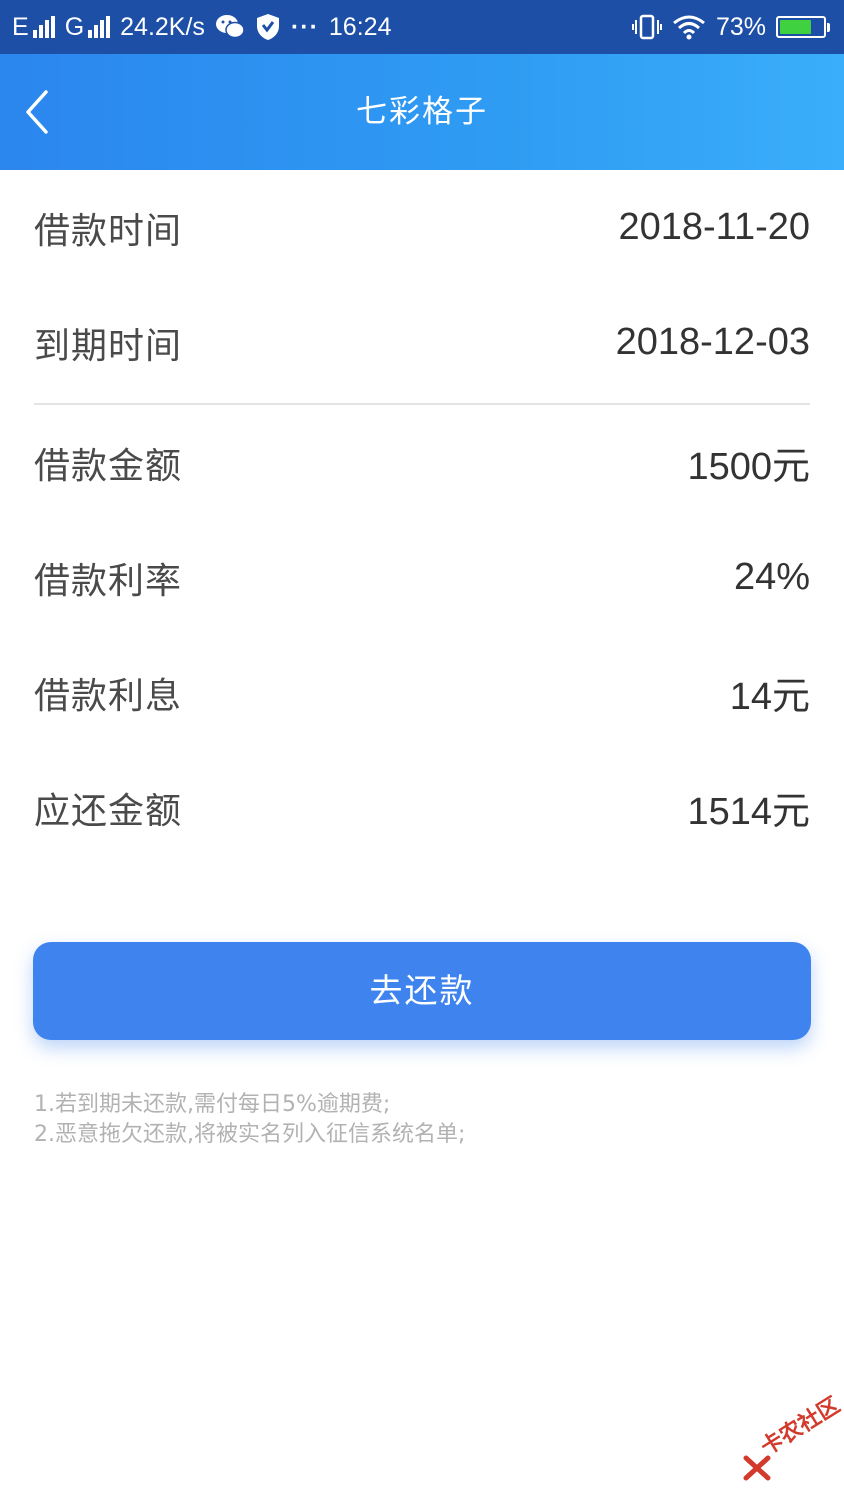 The image size is (844, 1500). What do you see at coordinates (769, 697) in the screenshot?
I see `row-value: 14元` at bounding box center [769, 697].